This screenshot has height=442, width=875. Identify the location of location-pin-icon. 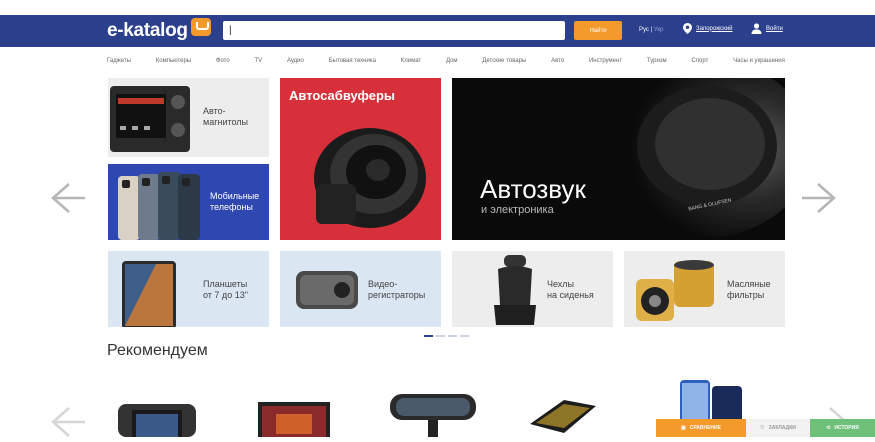
(687, 28).